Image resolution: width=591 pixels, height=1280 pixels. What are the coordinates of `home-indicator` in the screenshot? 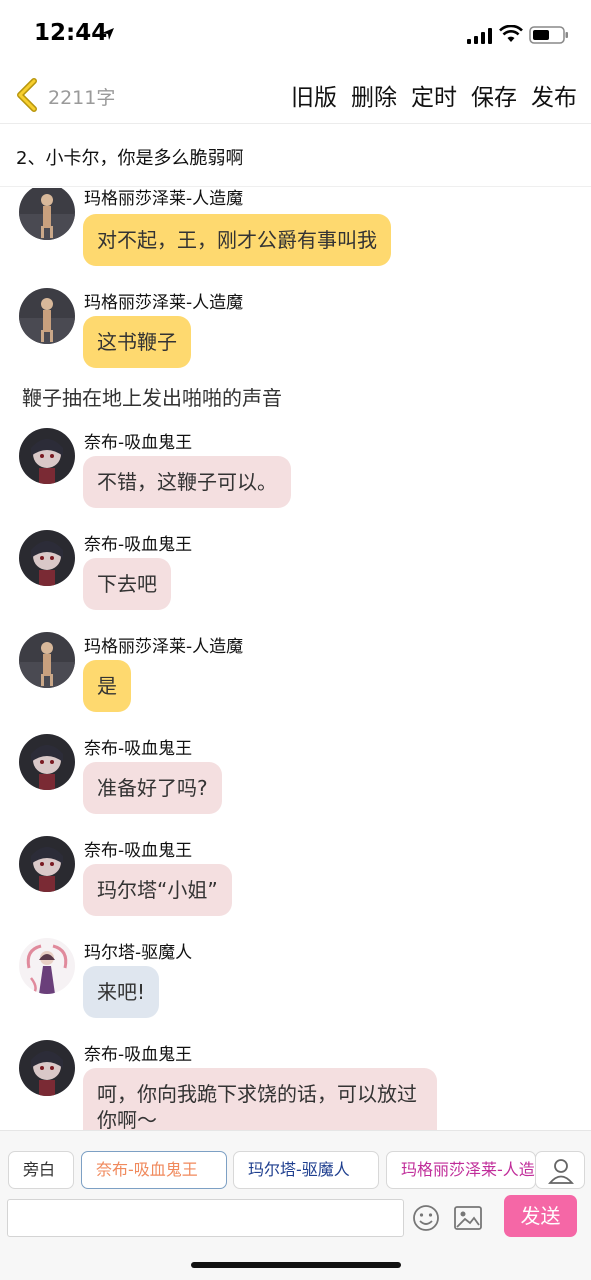 It's located at (296, 1265).